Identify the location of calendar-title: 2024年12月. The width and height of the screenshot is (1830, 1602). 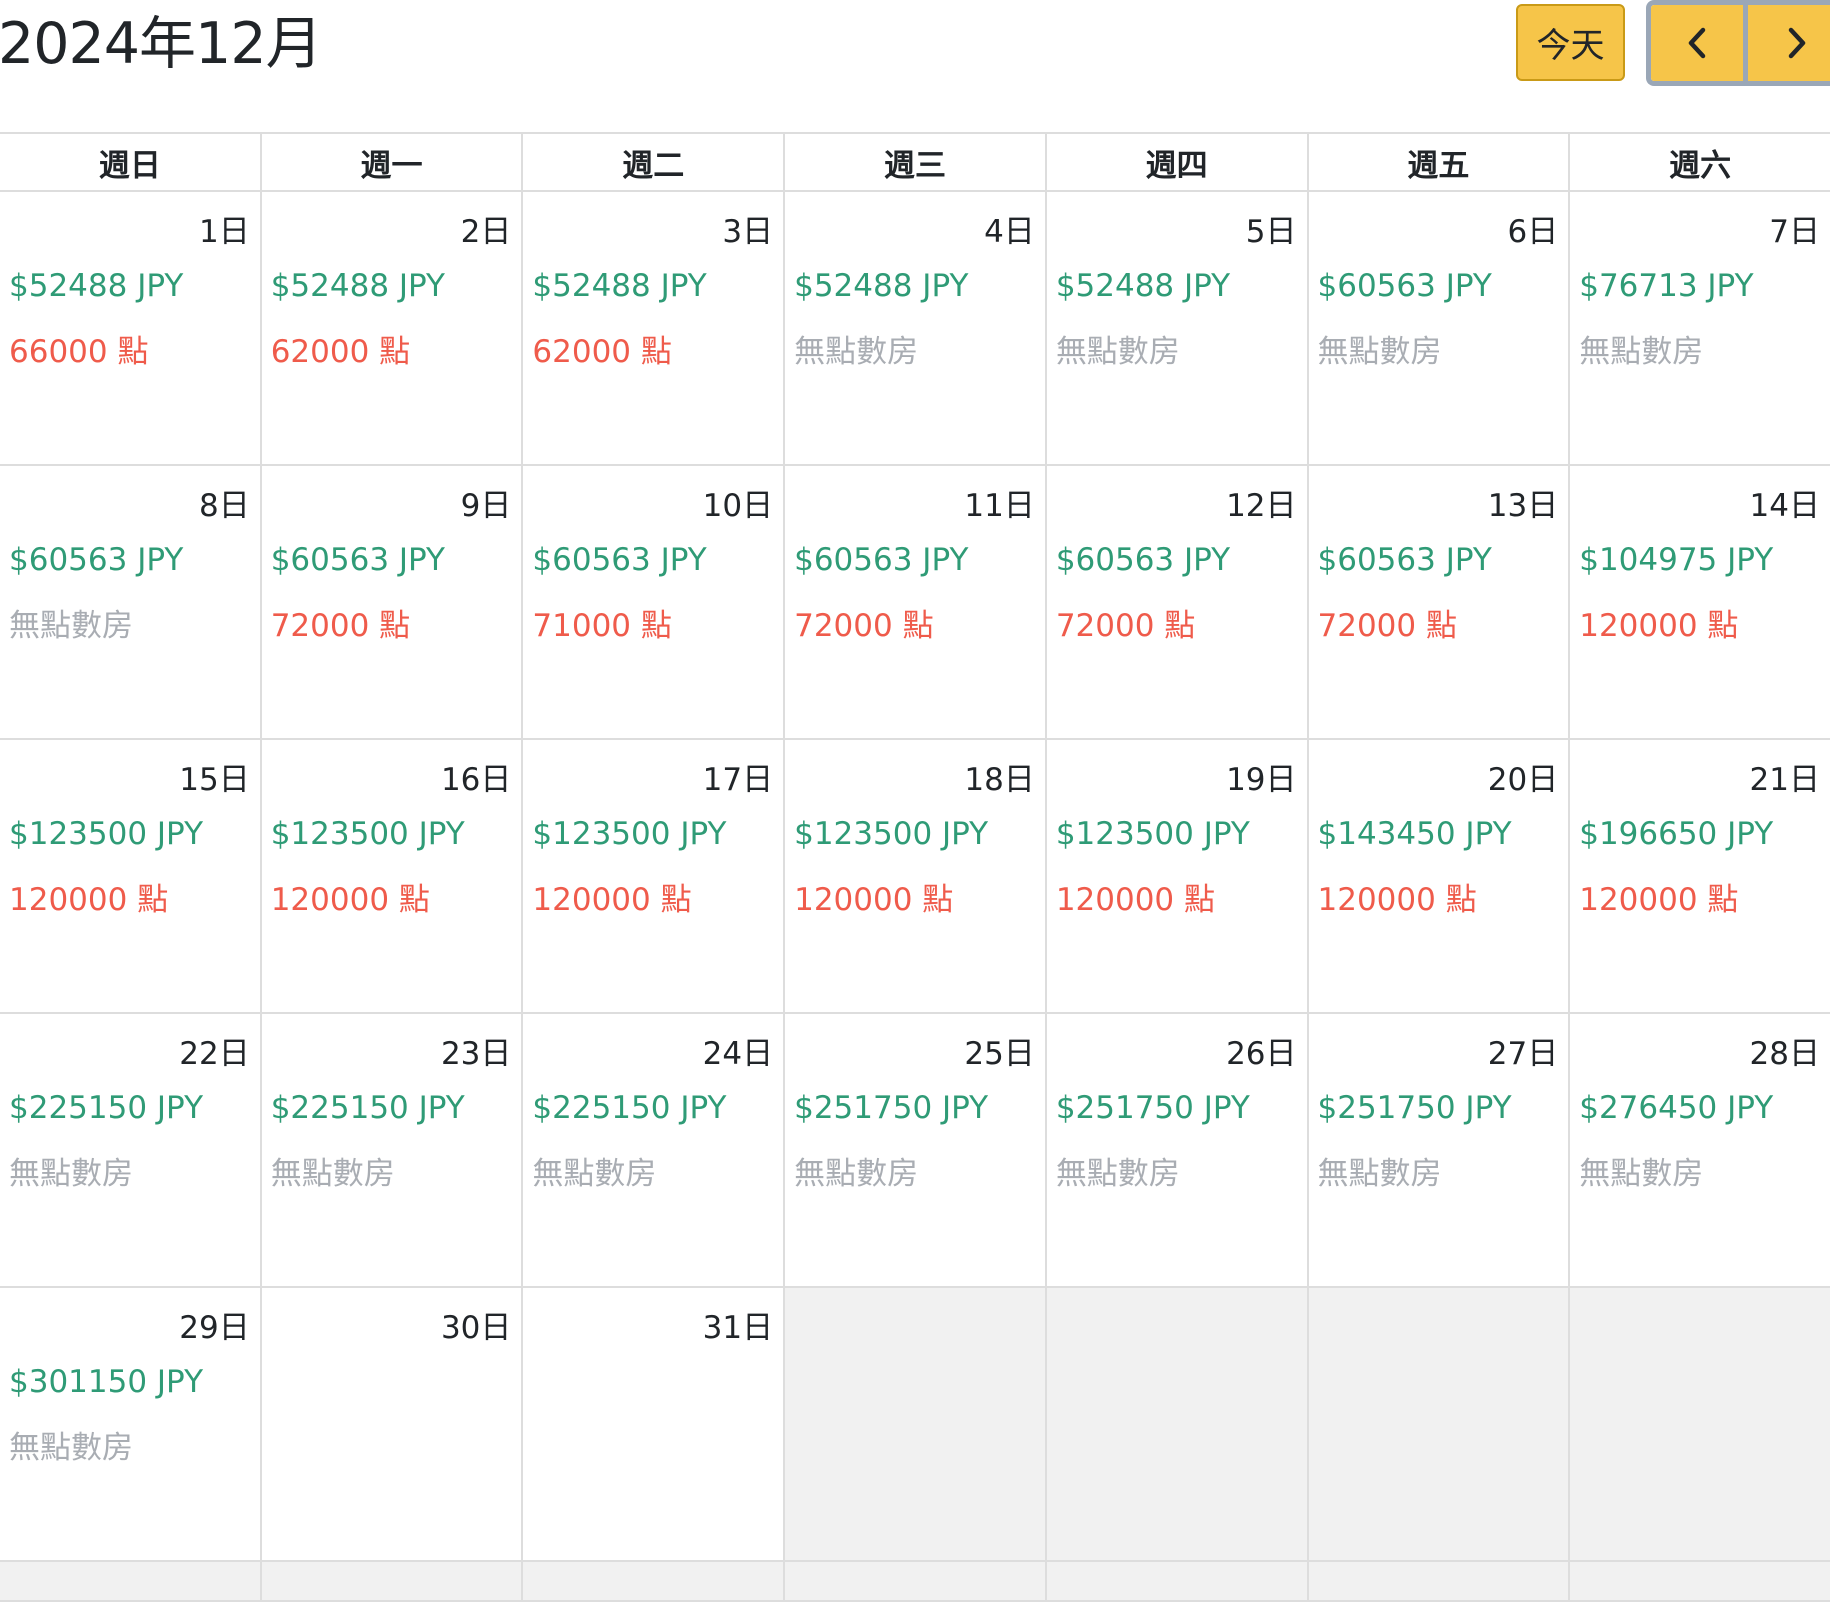
(161, 44).